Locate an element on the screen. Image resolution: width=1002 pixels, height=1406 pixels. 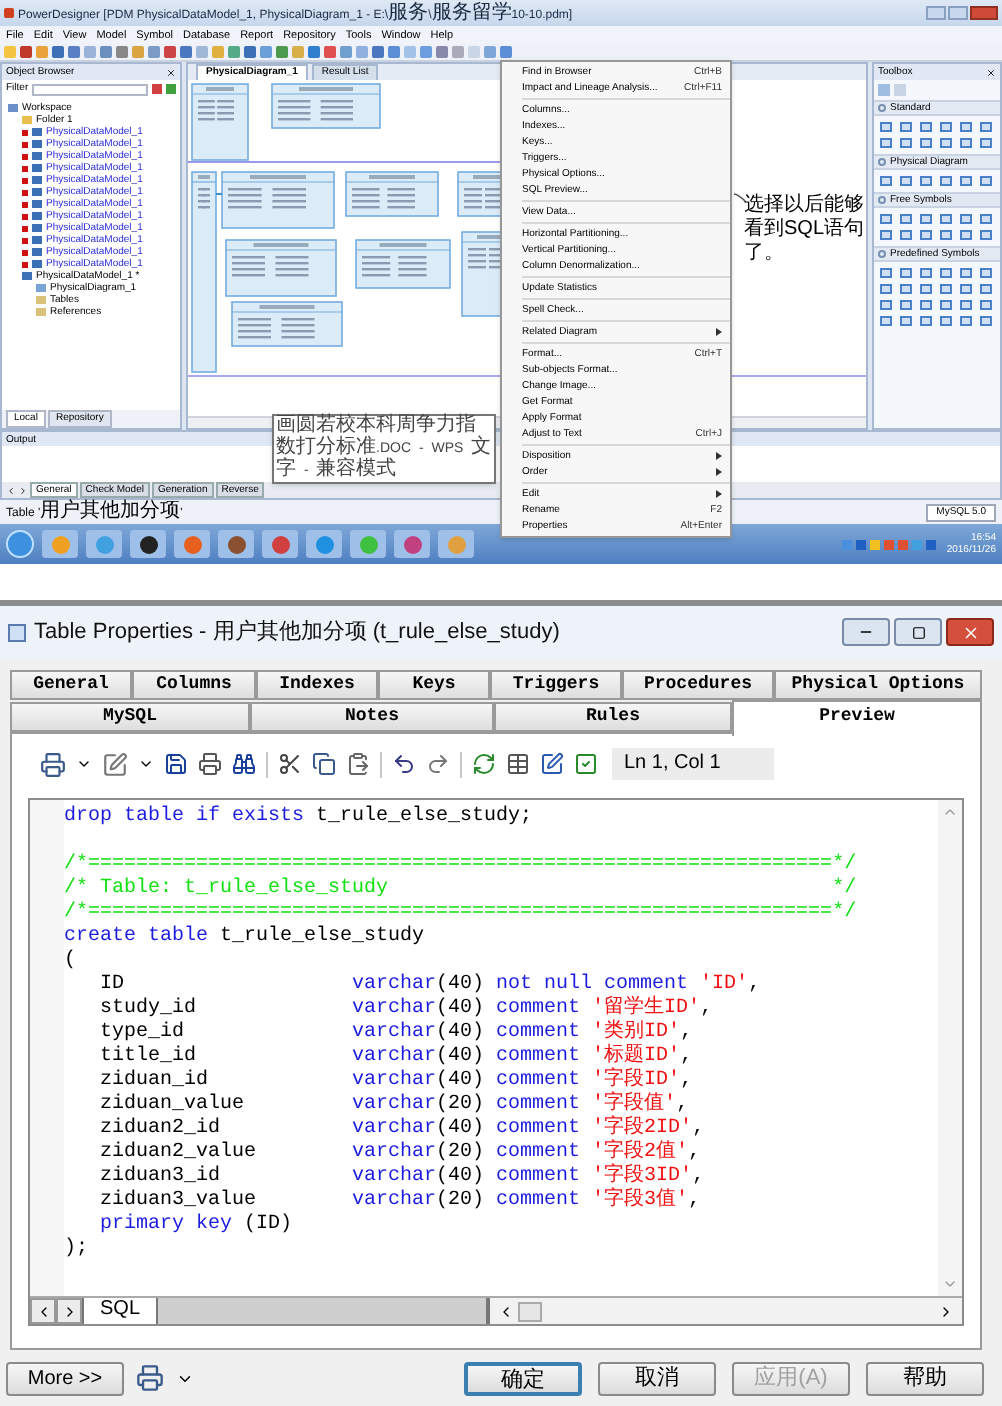
annotation-text: 选择以后能够看到SQL语句了。 is located at coordinates (805, 230).